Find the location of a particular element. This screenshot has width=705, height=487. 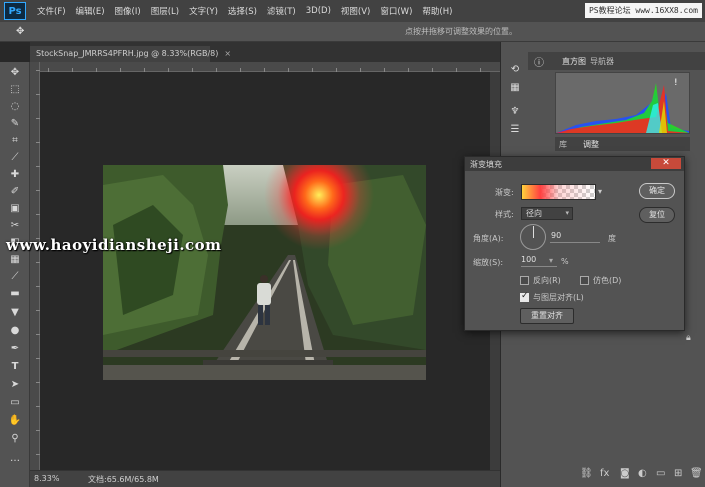

checkmark-icon: ✓ is located at coordinates (525, 296).